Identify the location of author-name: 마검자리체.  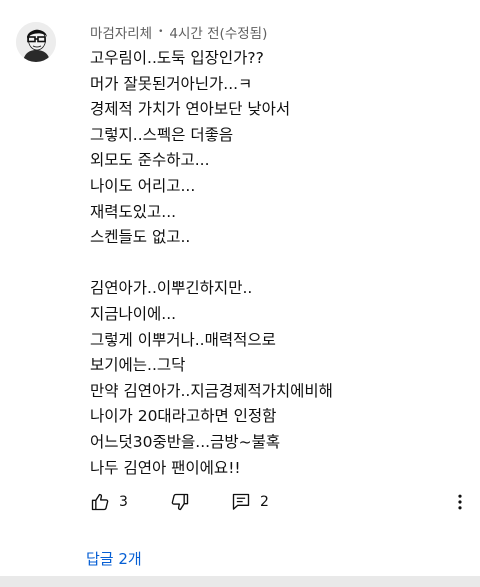
(121, 32).